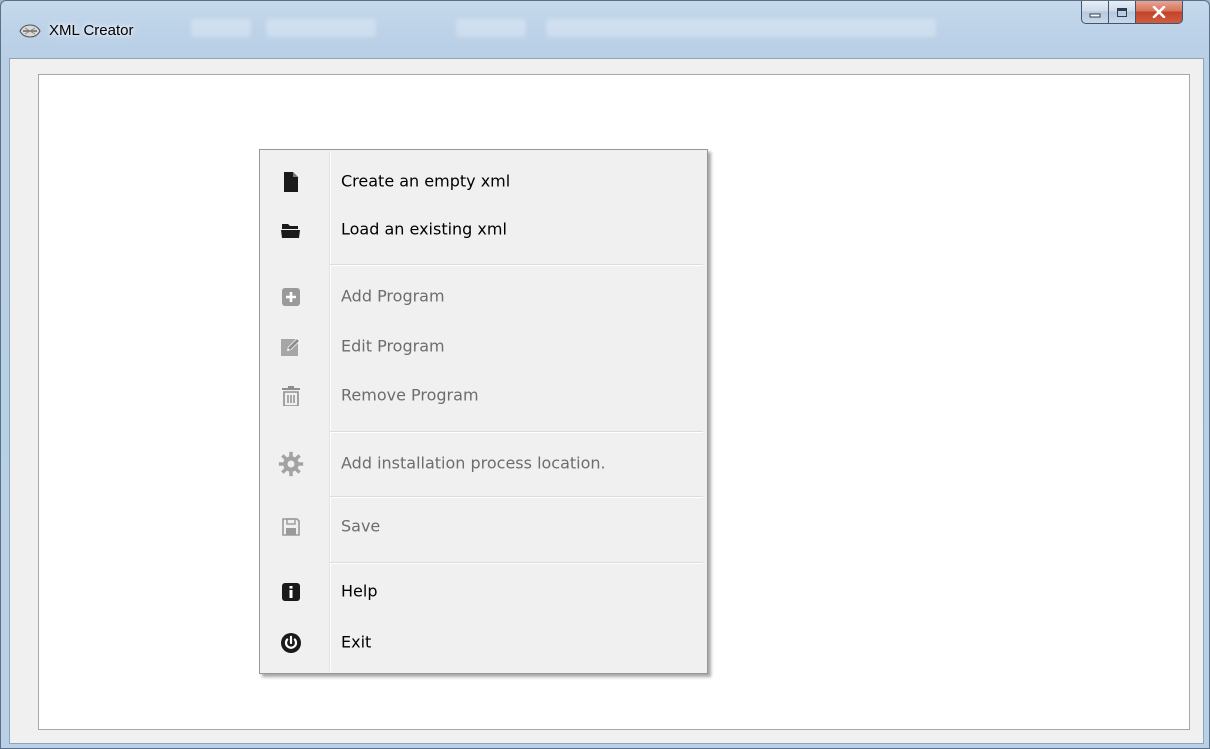 Image resolution: width=1210 pixels, height=749 pixels. I want to click on minimize-button, so click(1095, 12).